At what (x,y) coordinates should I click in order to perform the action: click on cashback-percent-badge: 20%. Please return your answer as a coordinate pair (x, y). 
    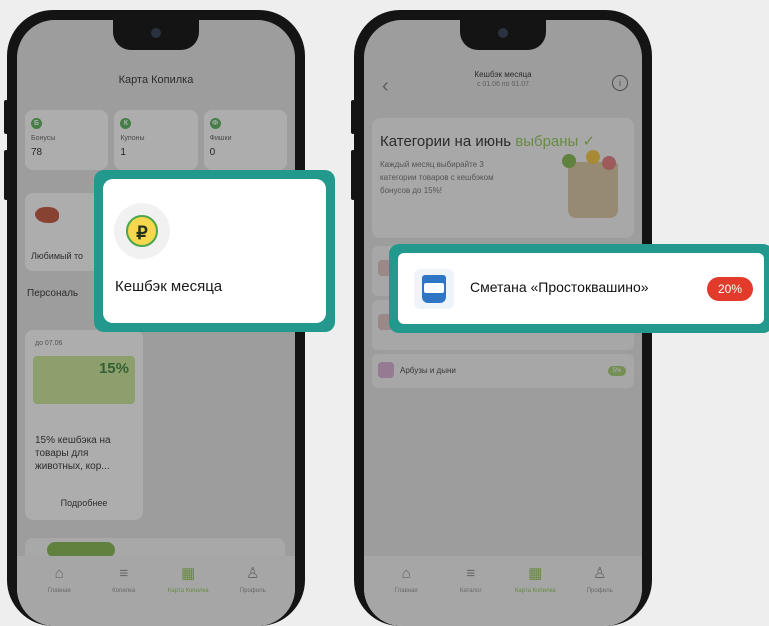
    Looking at the image, I should click on (730, 289).